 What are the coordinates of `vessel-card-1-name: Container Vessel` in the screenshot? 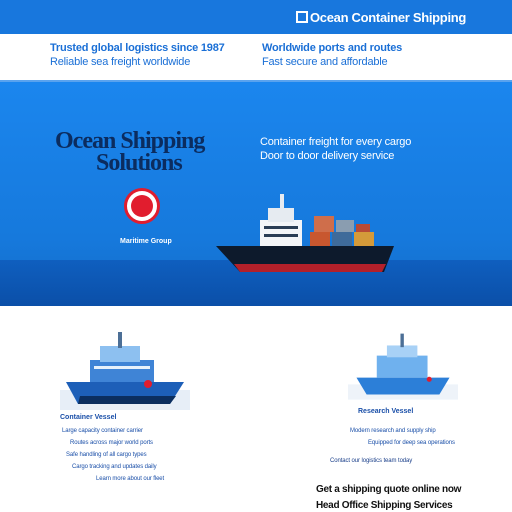 It's located at (88, 417).